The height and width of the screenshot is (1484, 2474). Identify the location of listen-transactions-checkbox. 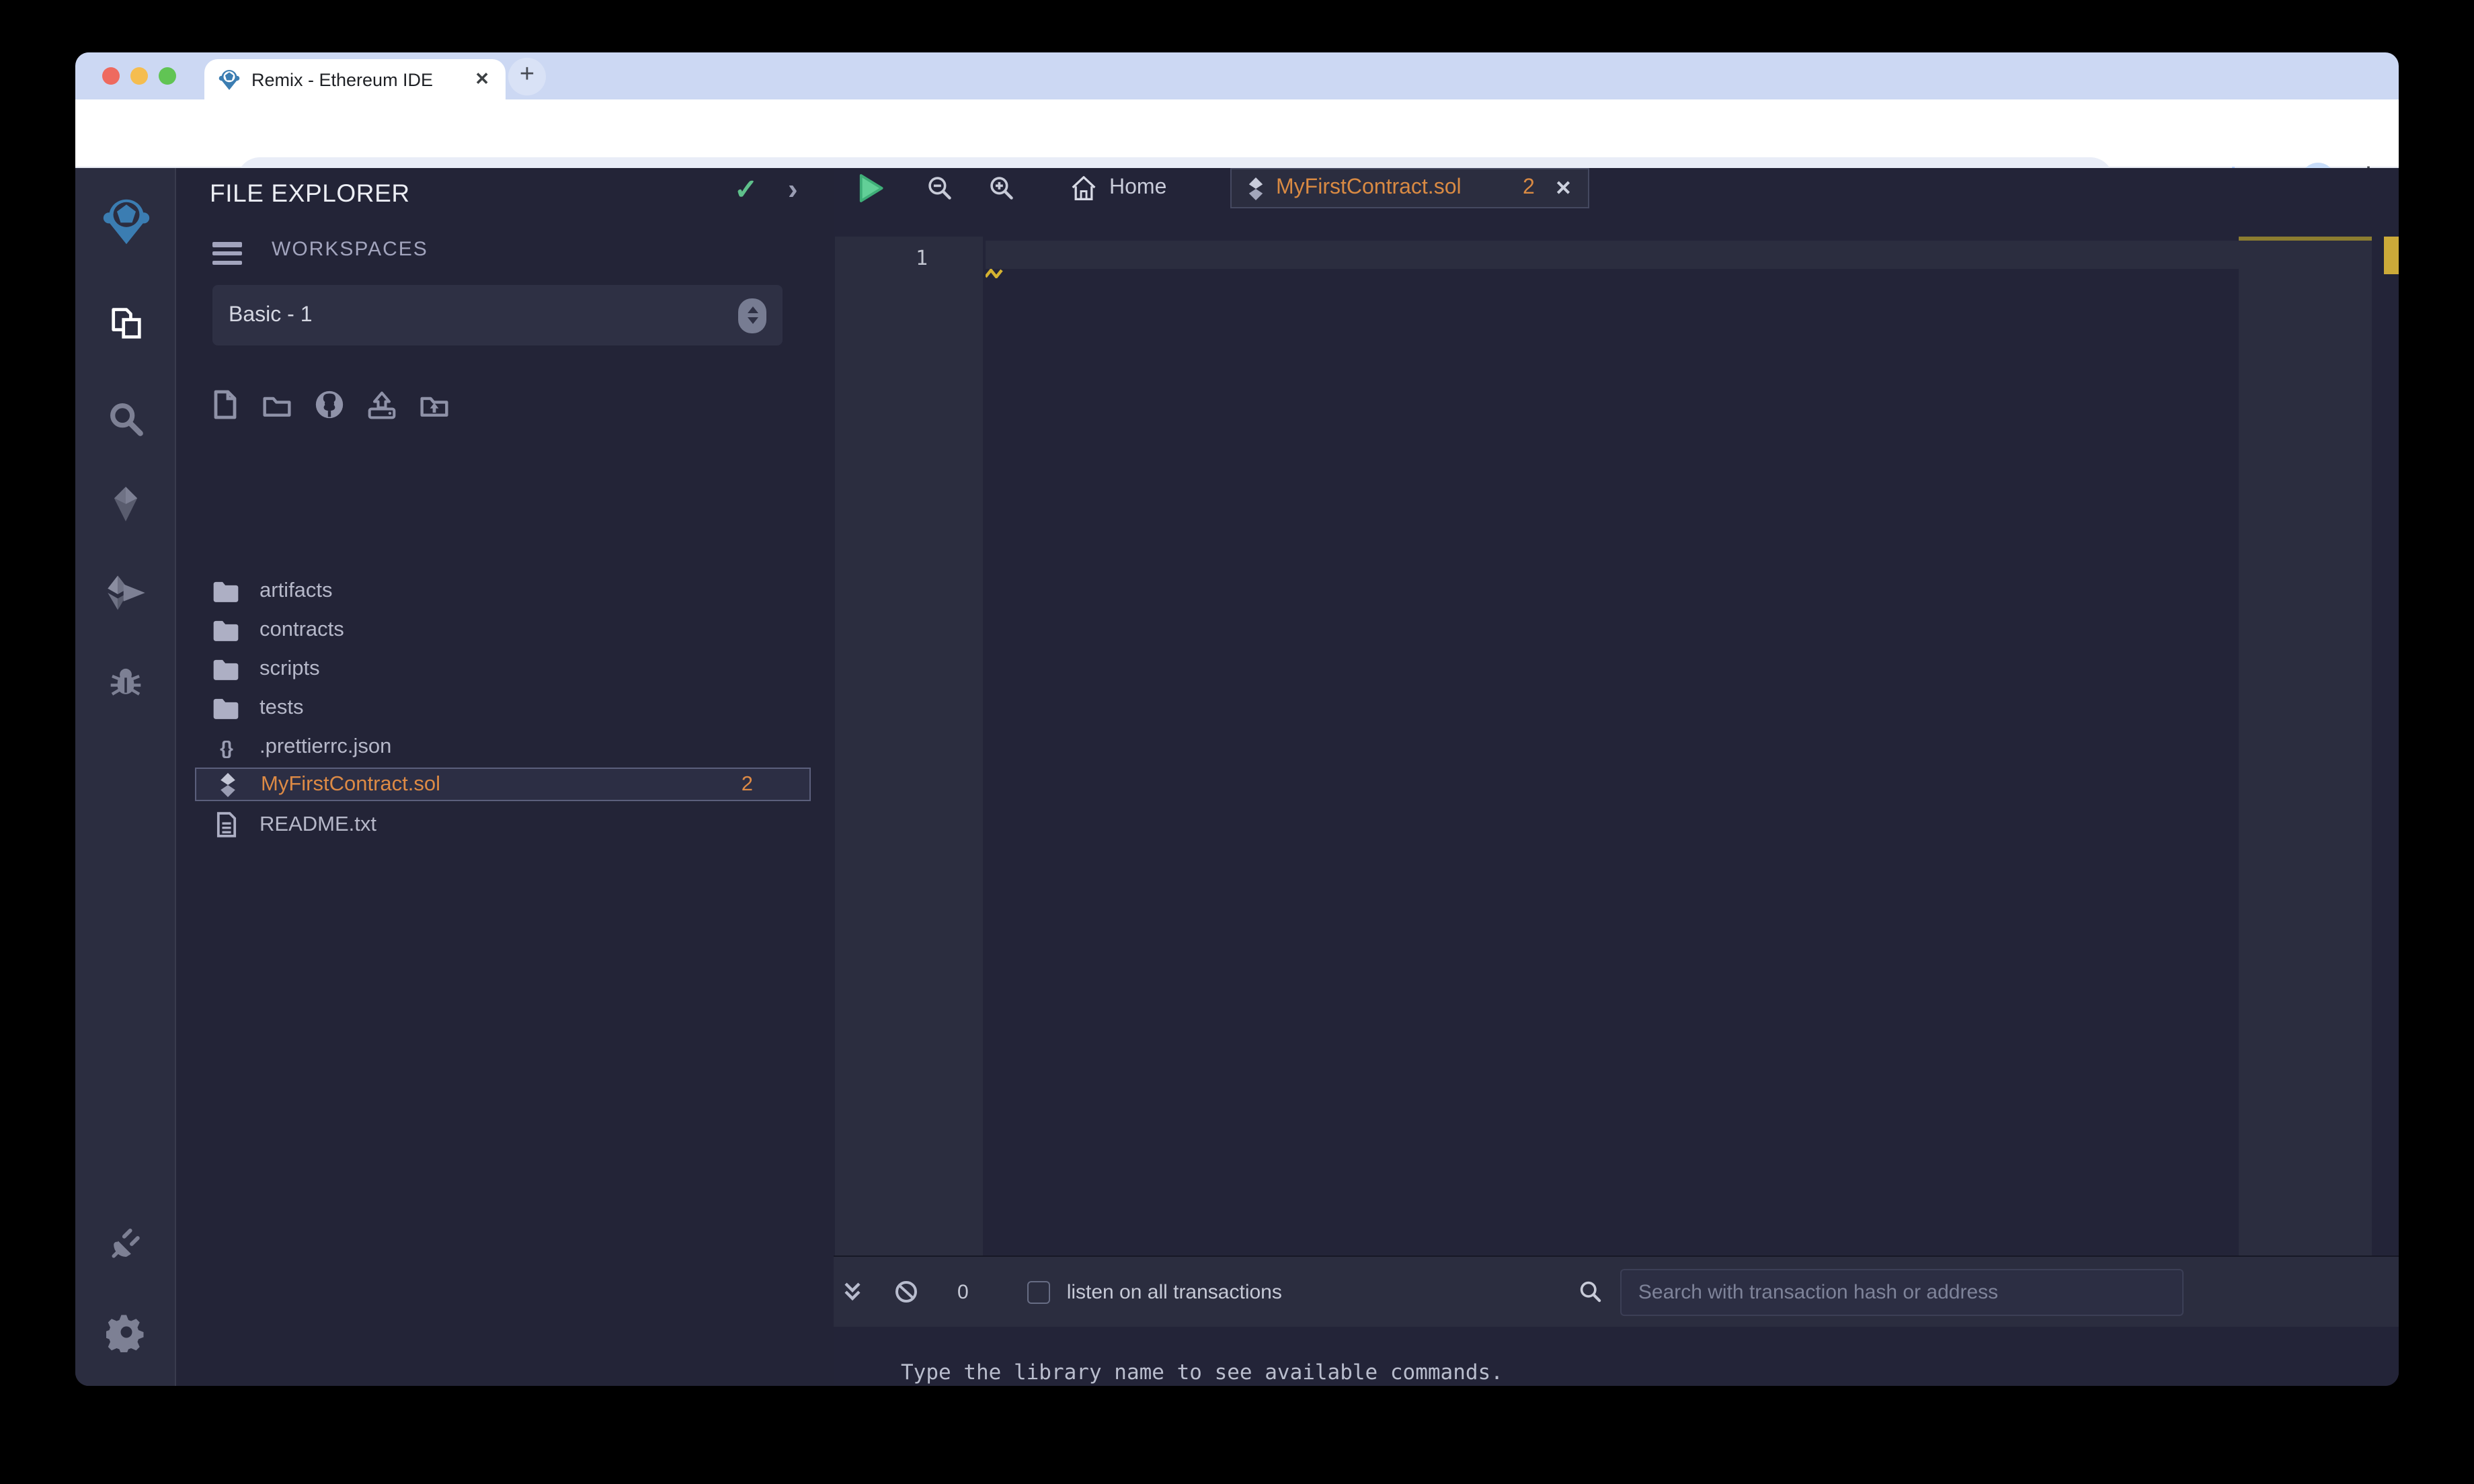
(1039, 1291).